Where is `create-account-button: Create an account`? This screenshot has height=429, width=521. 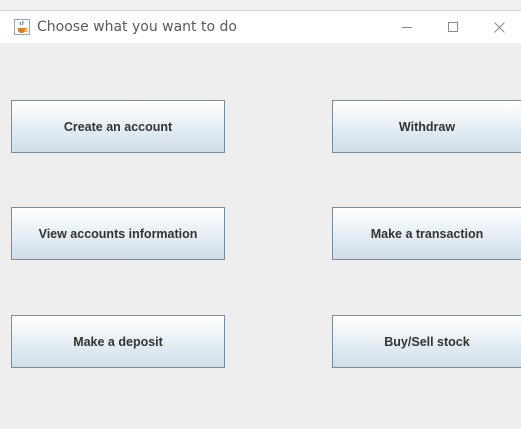
create-account-button: Create an account is located at coordinates (118, 126).